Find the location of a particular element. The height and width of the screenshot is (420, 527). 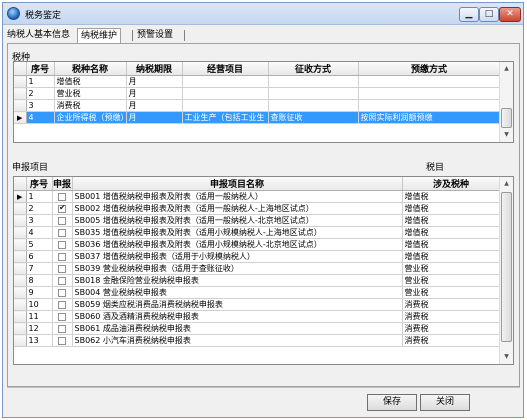

declare-item-name-cell: SB035 增值税纳税申报表及附表（适用小规模纳税人-上海地区试点） is located at coordinates (237, 232).